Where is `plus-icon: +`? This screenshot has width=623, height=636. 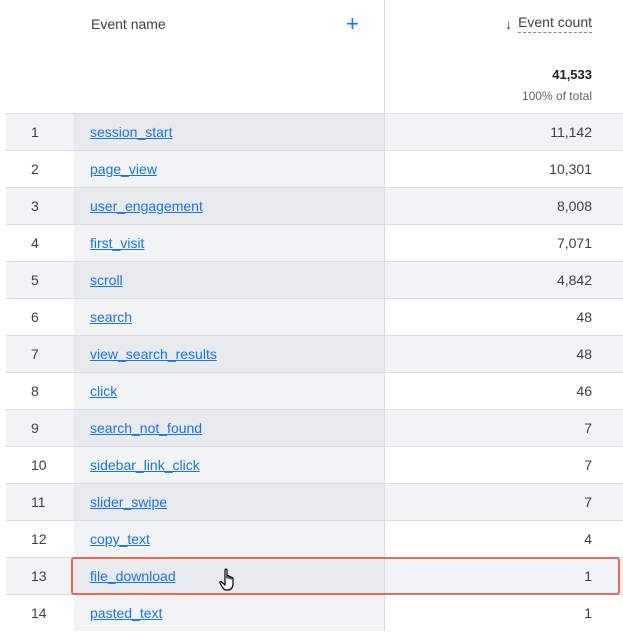
plus-icon: + is located at coordinates (352, 24).